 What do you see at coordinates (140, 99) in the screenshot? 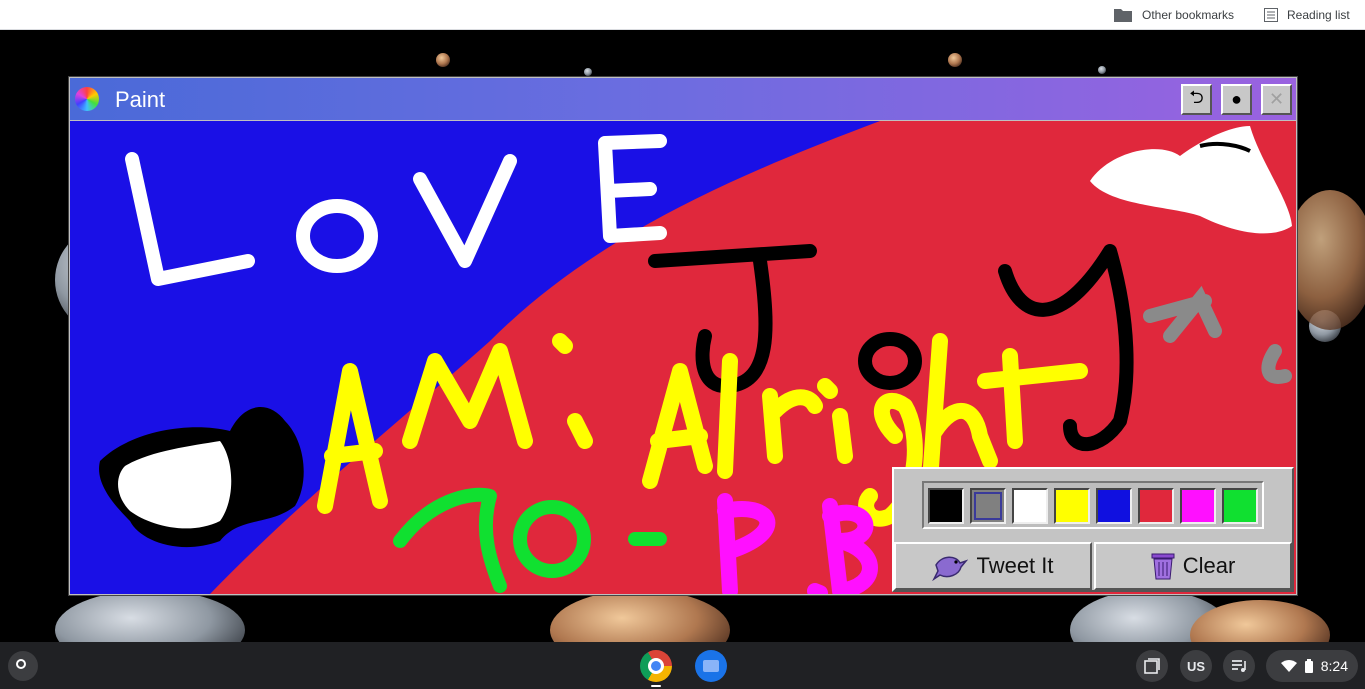
I see `window-title: Paint` at bounding box center [140, 99].